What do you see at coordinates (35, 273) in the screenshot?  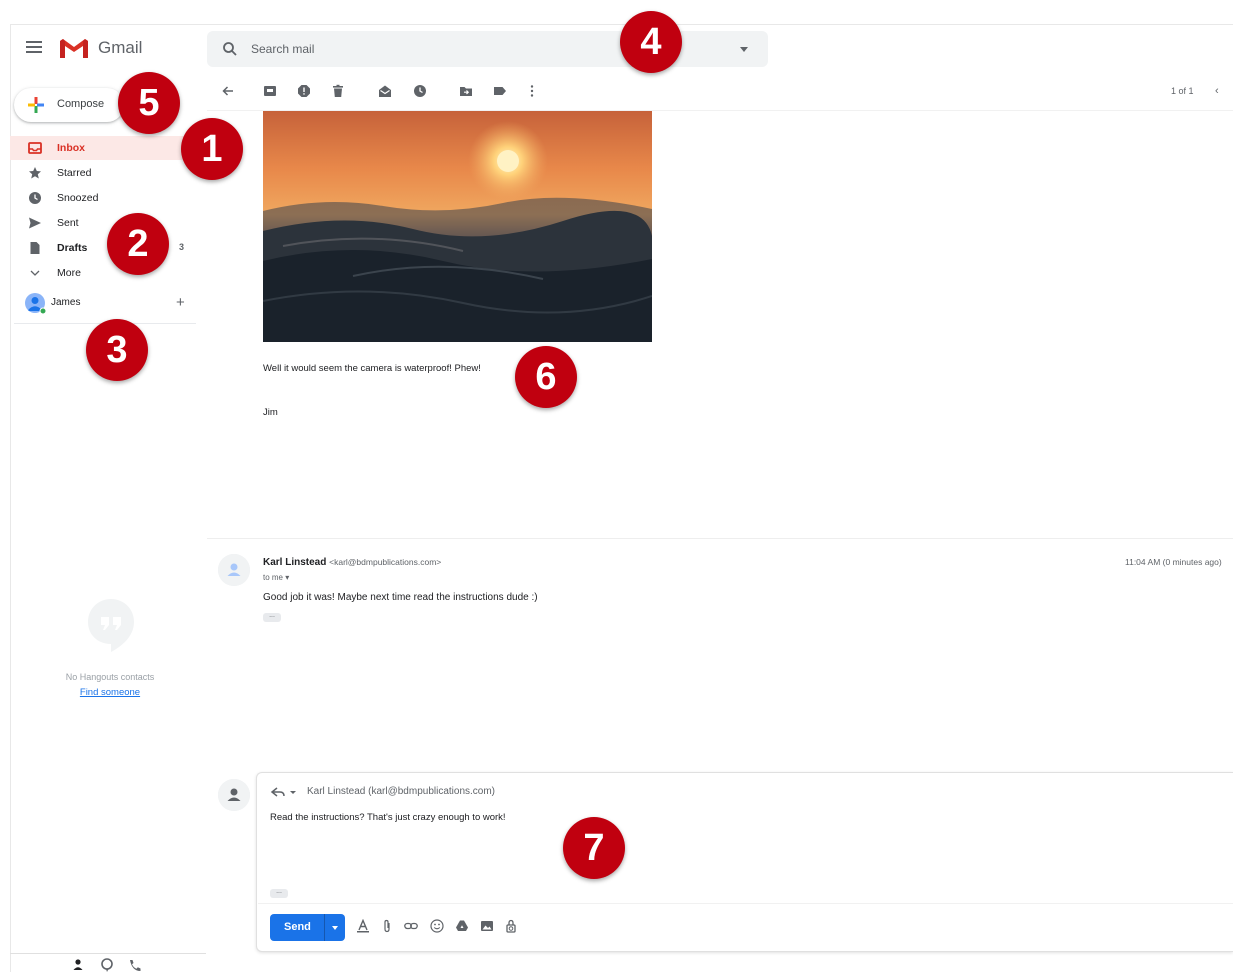 I see `chevron-down-icon` at bounding box center [35, 273].